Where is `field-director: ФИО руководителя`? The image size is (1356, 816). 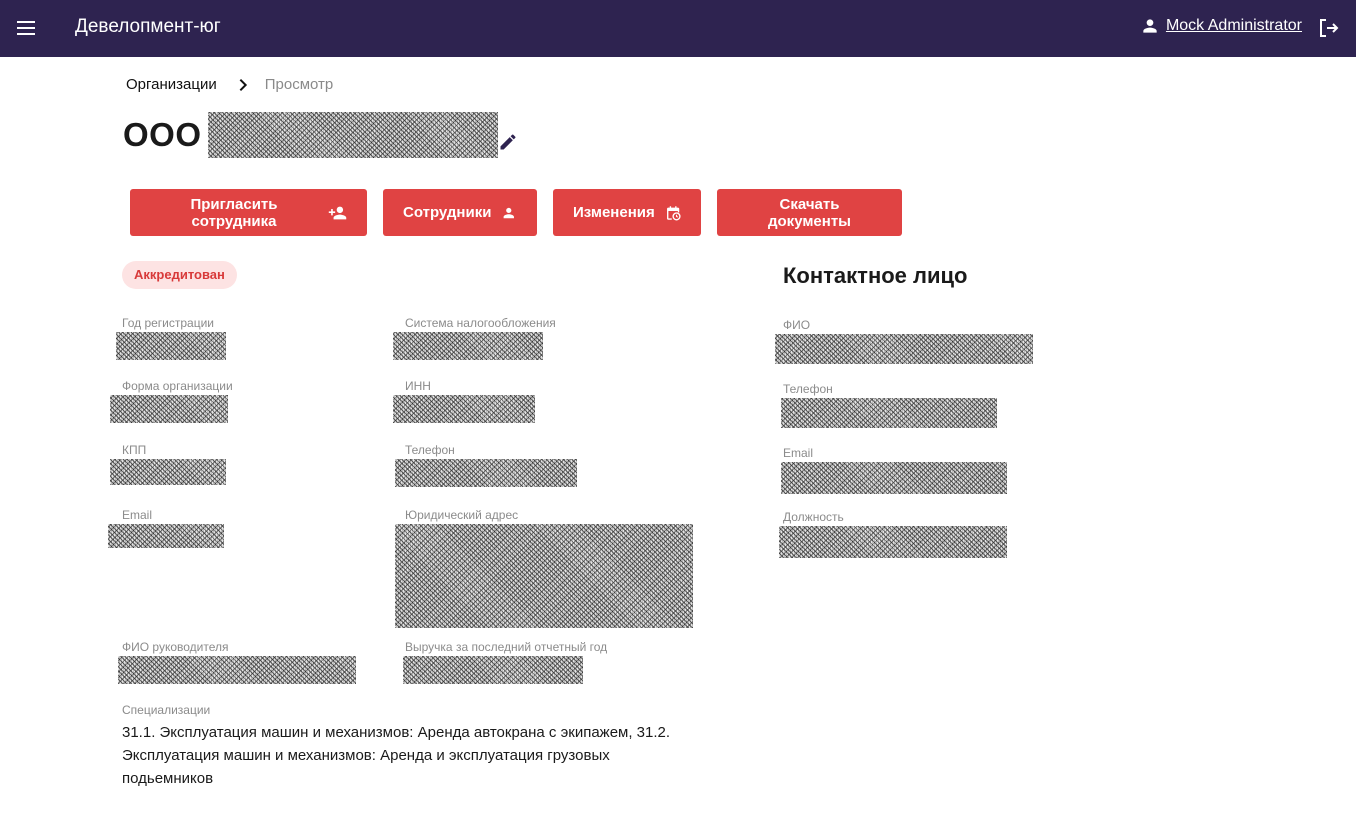
field-director: ФИО руководителя is located at coordinates (237, 662).